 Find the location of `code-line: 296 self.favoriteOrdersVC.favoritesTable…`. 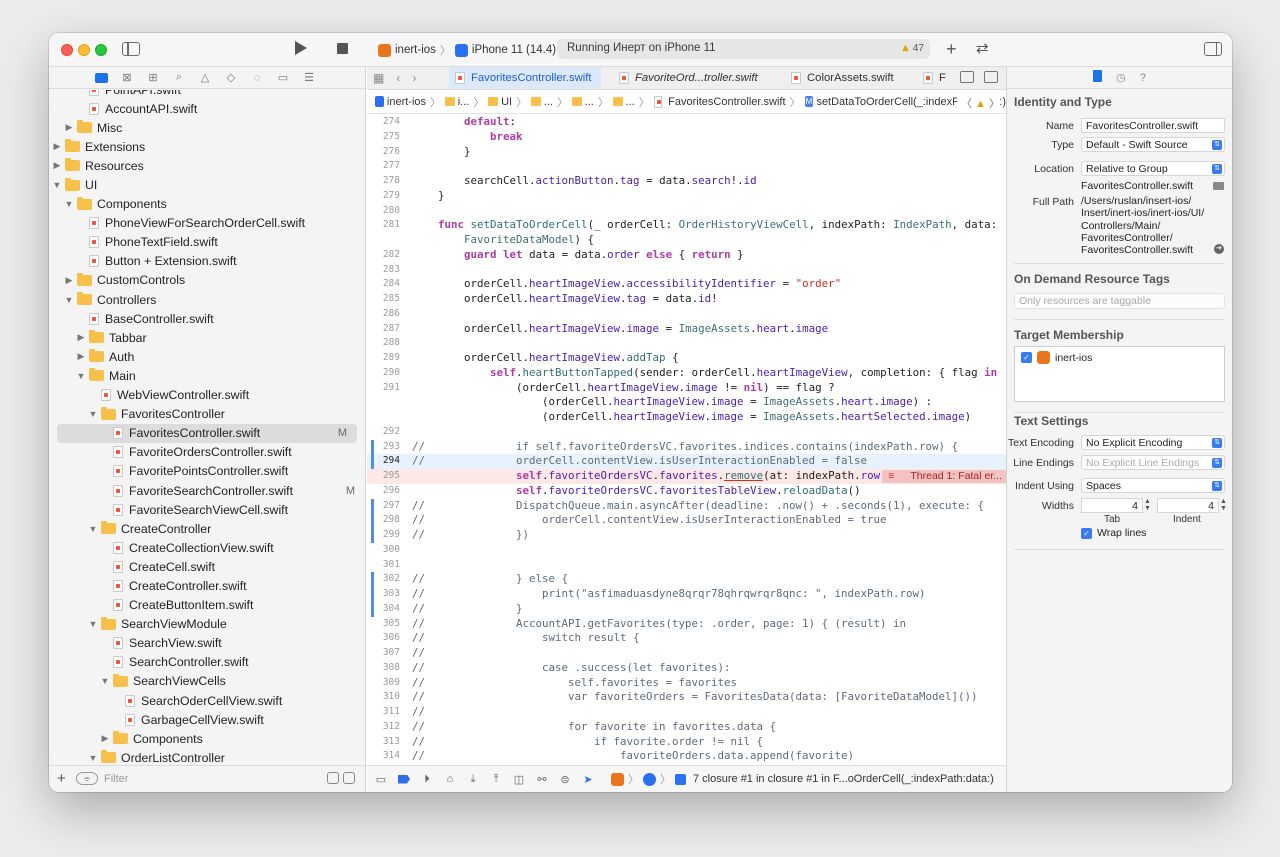

code-line: 296 self.favoriteOrdersVC.favoritesTable… is located at coordinates (686, 491).